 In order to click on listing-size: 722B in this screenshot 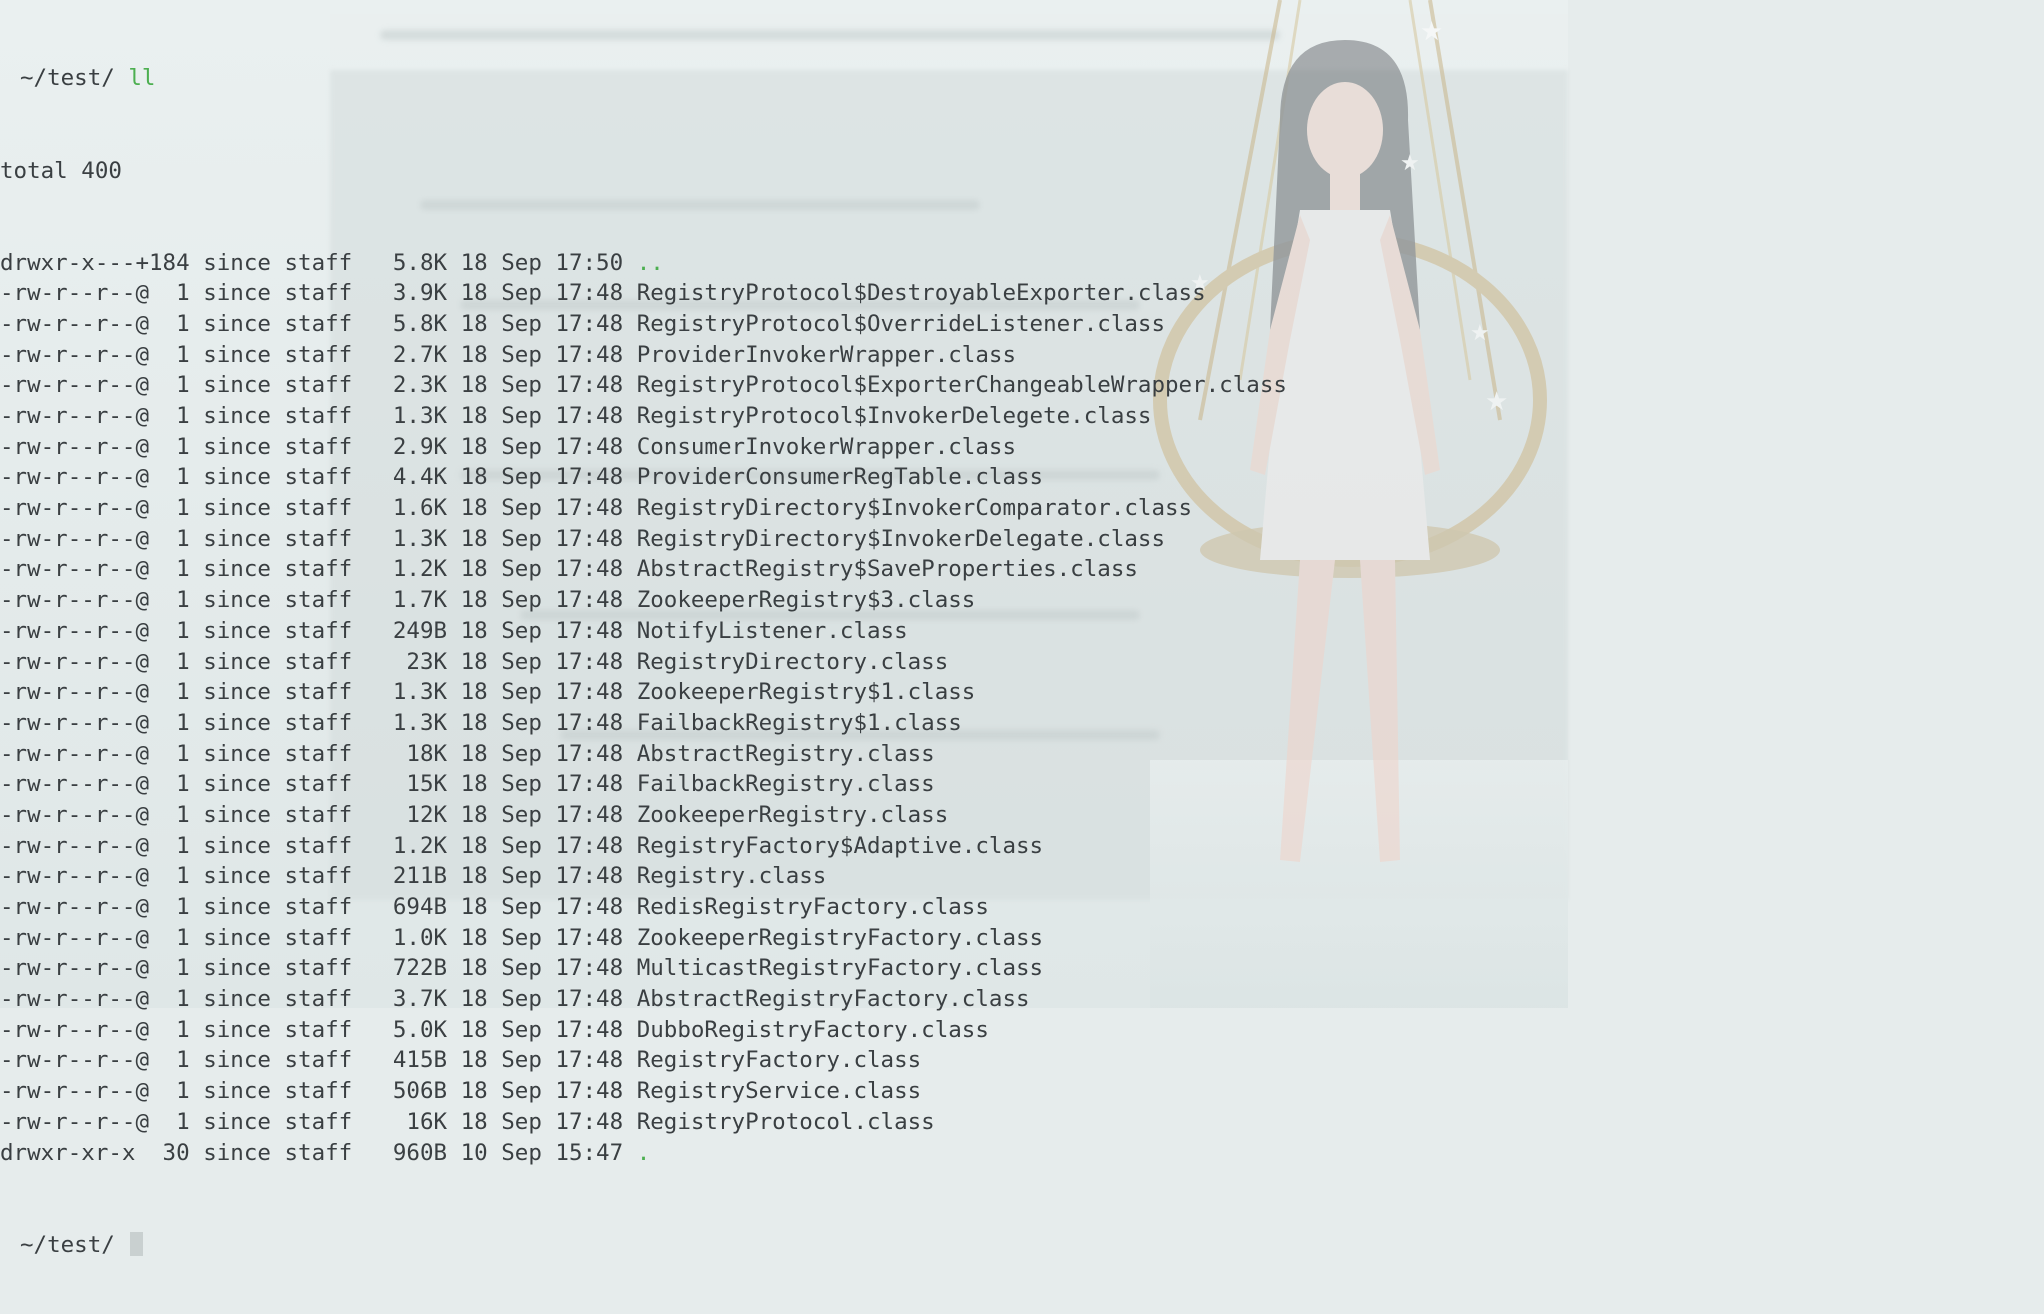, I will do `click(413, 968)`.